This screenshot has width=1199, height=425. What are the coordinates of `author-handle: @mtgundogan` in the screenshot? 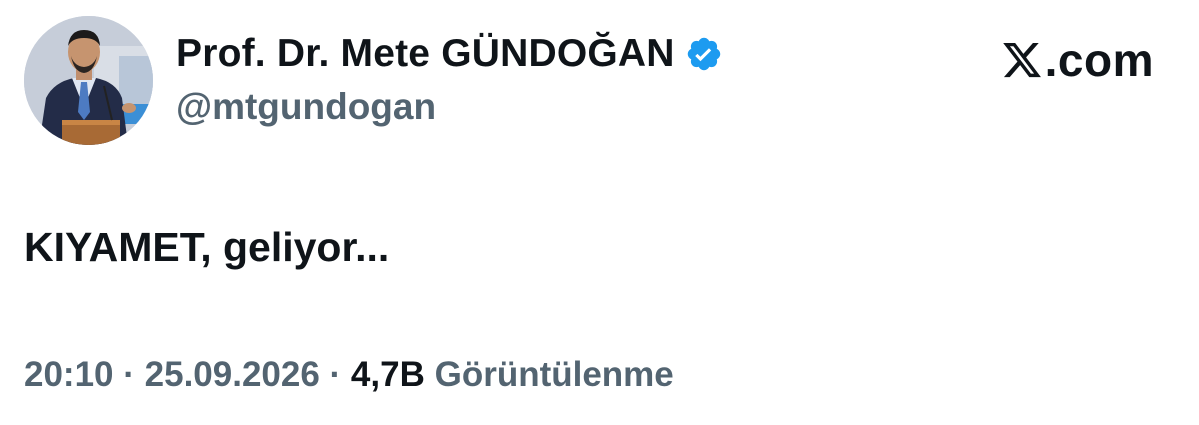 It's located at (449, 107).